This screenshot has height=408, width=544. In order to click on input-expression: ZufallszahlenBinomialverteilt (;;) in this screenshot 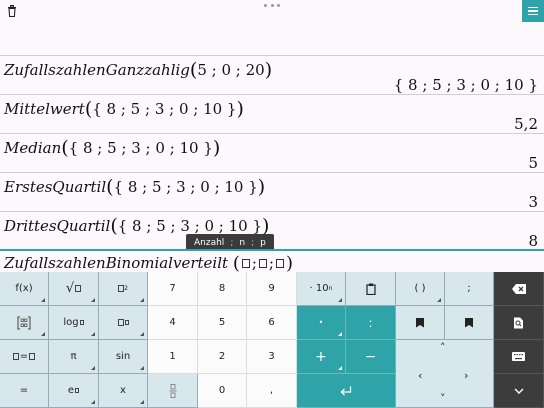, I will do `click(148, 263)`.